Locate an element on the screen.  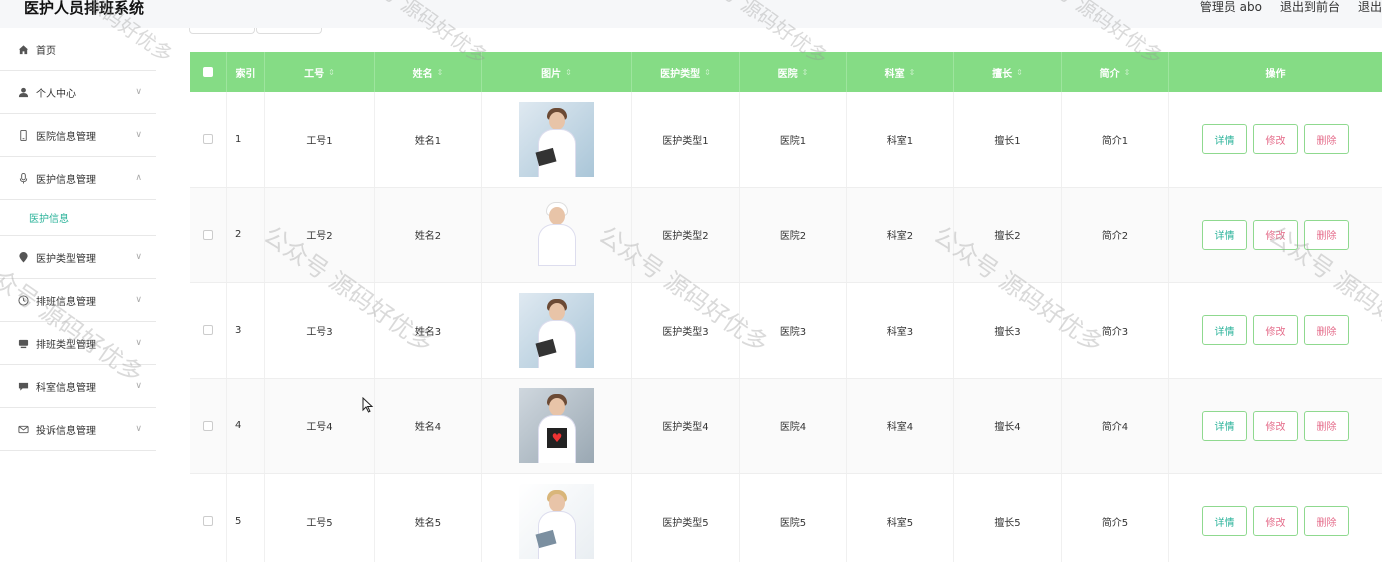
cell-photo is located at coordinates (557, 234).